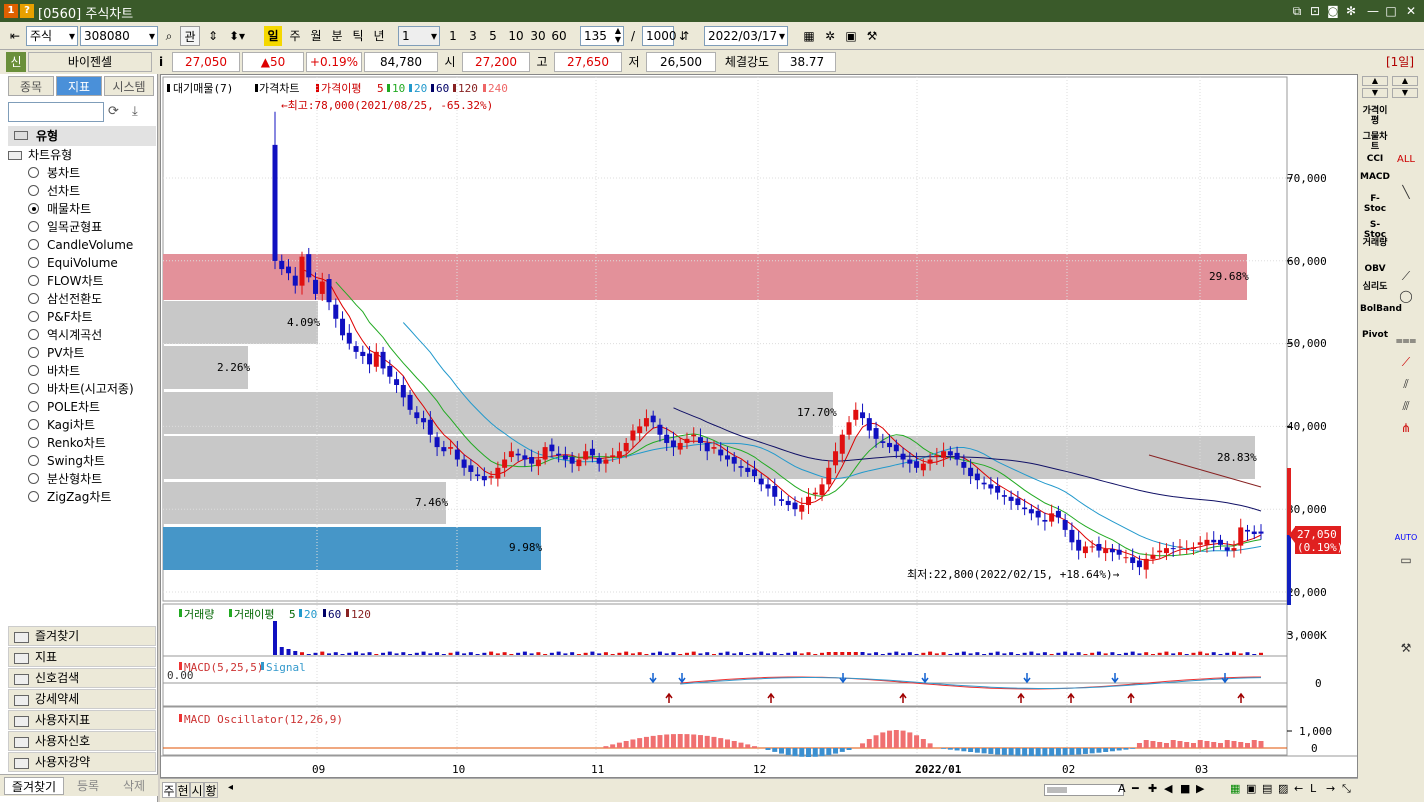 The image size is (1424, 802). What do you see at coordinates (1375, 230) in the screenshot?
I see `indicator-button: S-Stoc` at bounding box center [1375, 230].